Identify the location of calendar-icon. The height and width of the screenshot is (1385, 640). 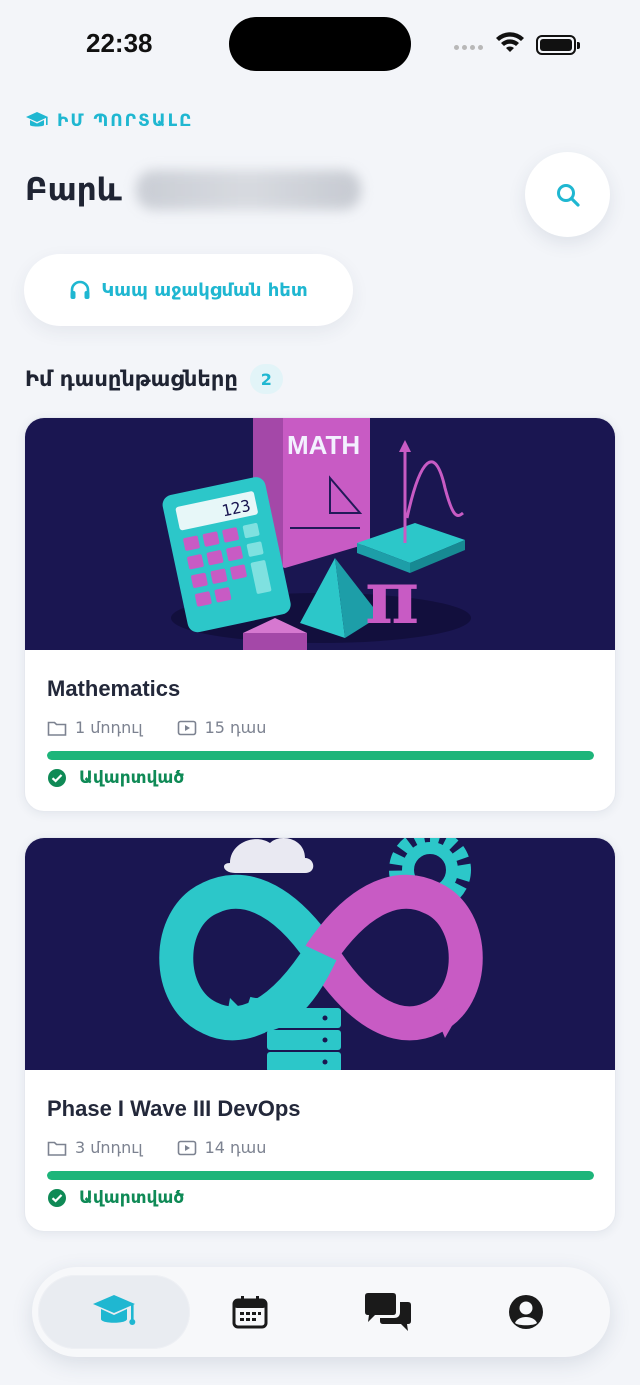
(250, 1312).